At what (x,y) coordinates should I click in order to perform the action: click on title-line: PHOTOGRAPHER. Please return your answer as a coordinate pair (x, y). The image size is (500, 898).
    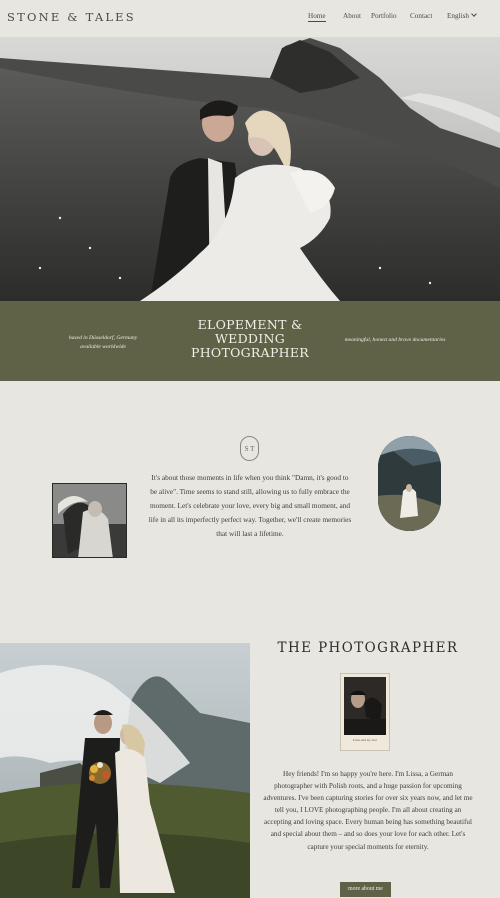
    Looking at the image, I should click on (250, 352).